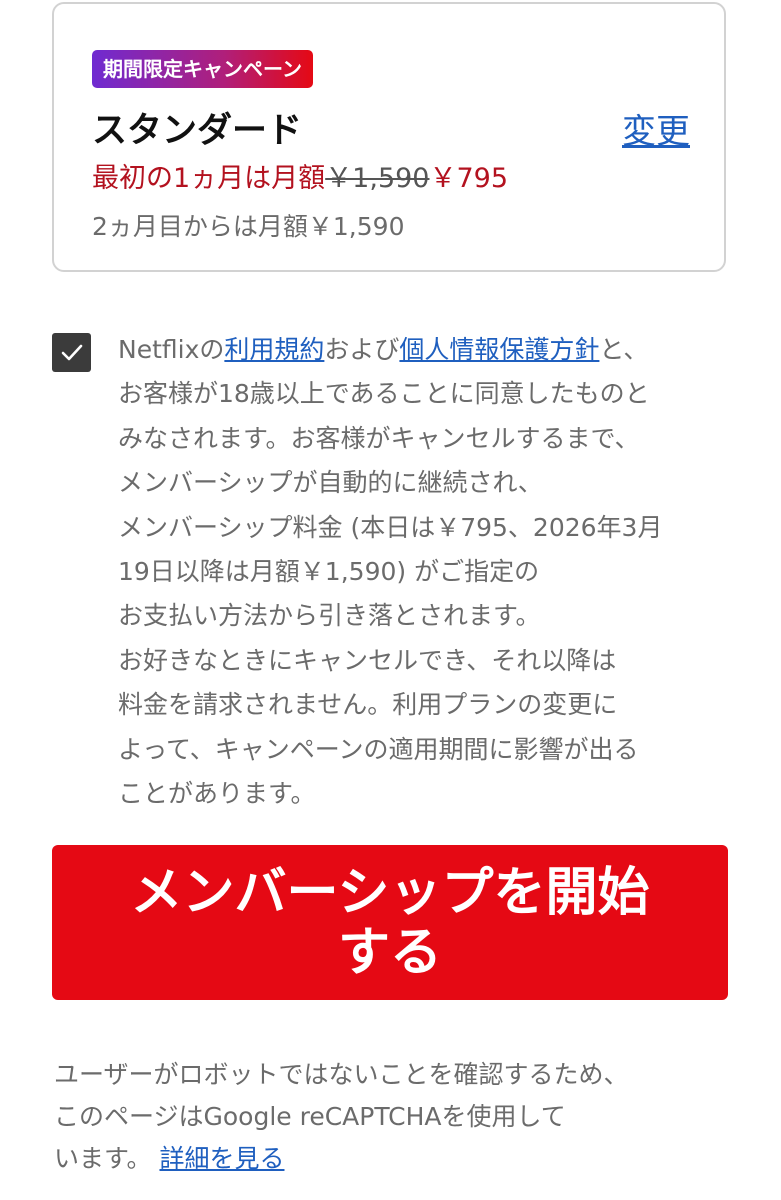  Describe the element at coordinates (378, 749) in the screenshot. I see `consent-line: よって、キャンペーンの適用期間に影響が出る` at that location.